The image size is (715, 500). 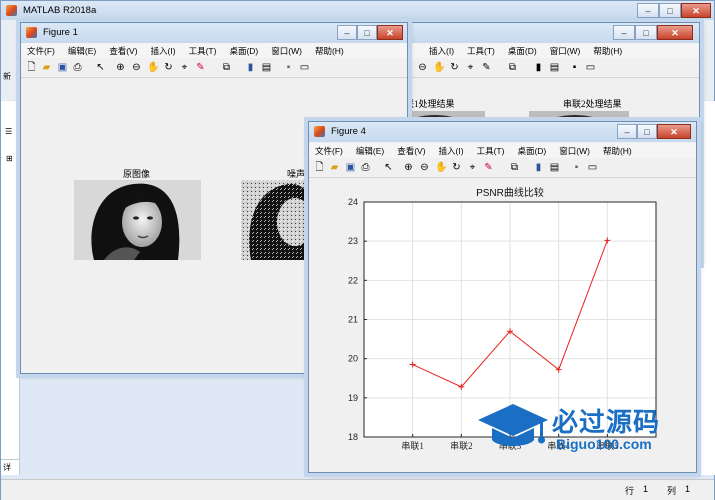 What do you see at coordinates (9, 158) in the screenshot?
I see `expand-icon: ⊞` at bounding box center [9, 158].